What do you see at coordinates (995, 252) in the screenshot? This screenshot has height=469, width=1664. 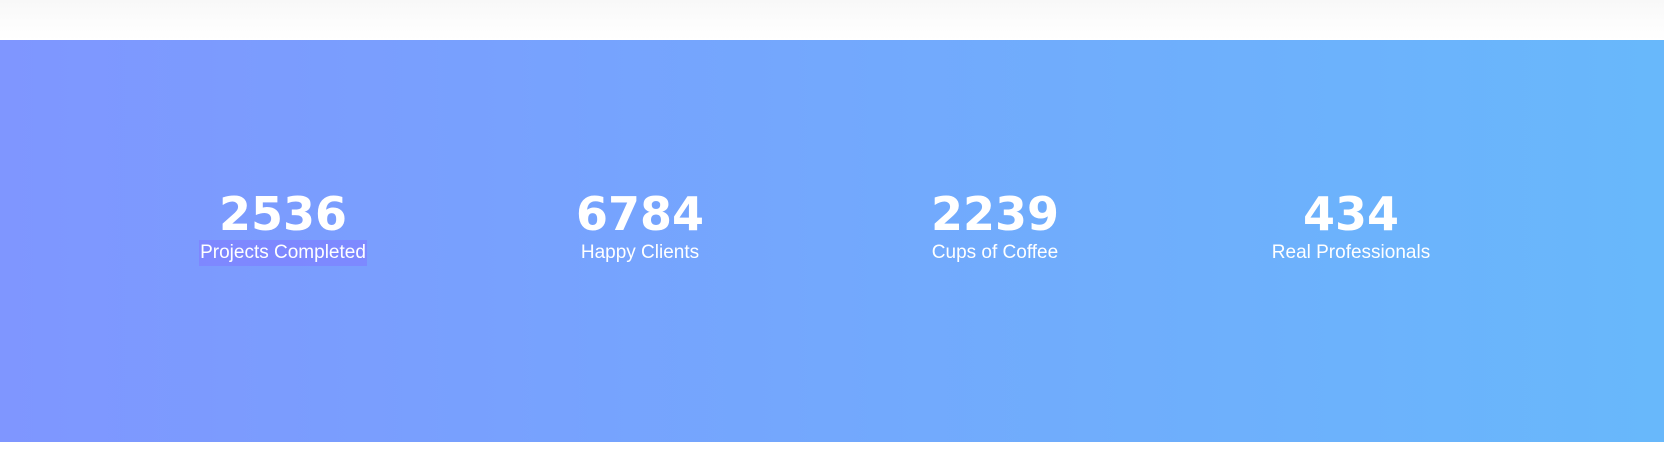 I see `stat-label: Cups of Coffee` at bounding box center [995, 252].